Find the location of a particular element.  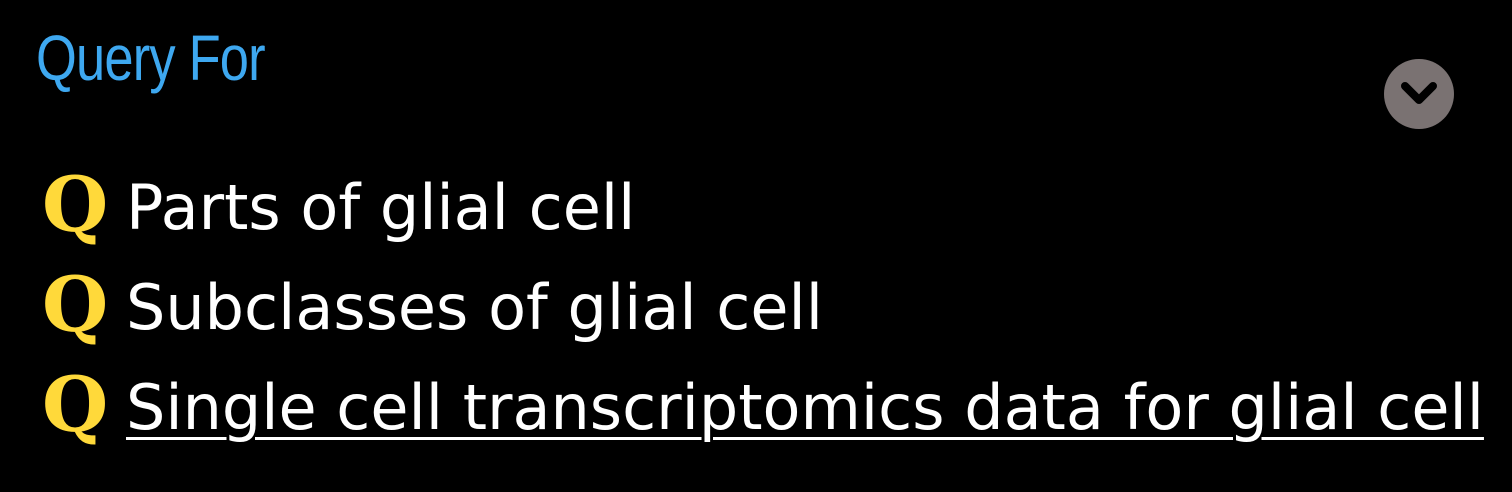

query-label: Subclasses of glial cell is located at coordinates (474, 308).